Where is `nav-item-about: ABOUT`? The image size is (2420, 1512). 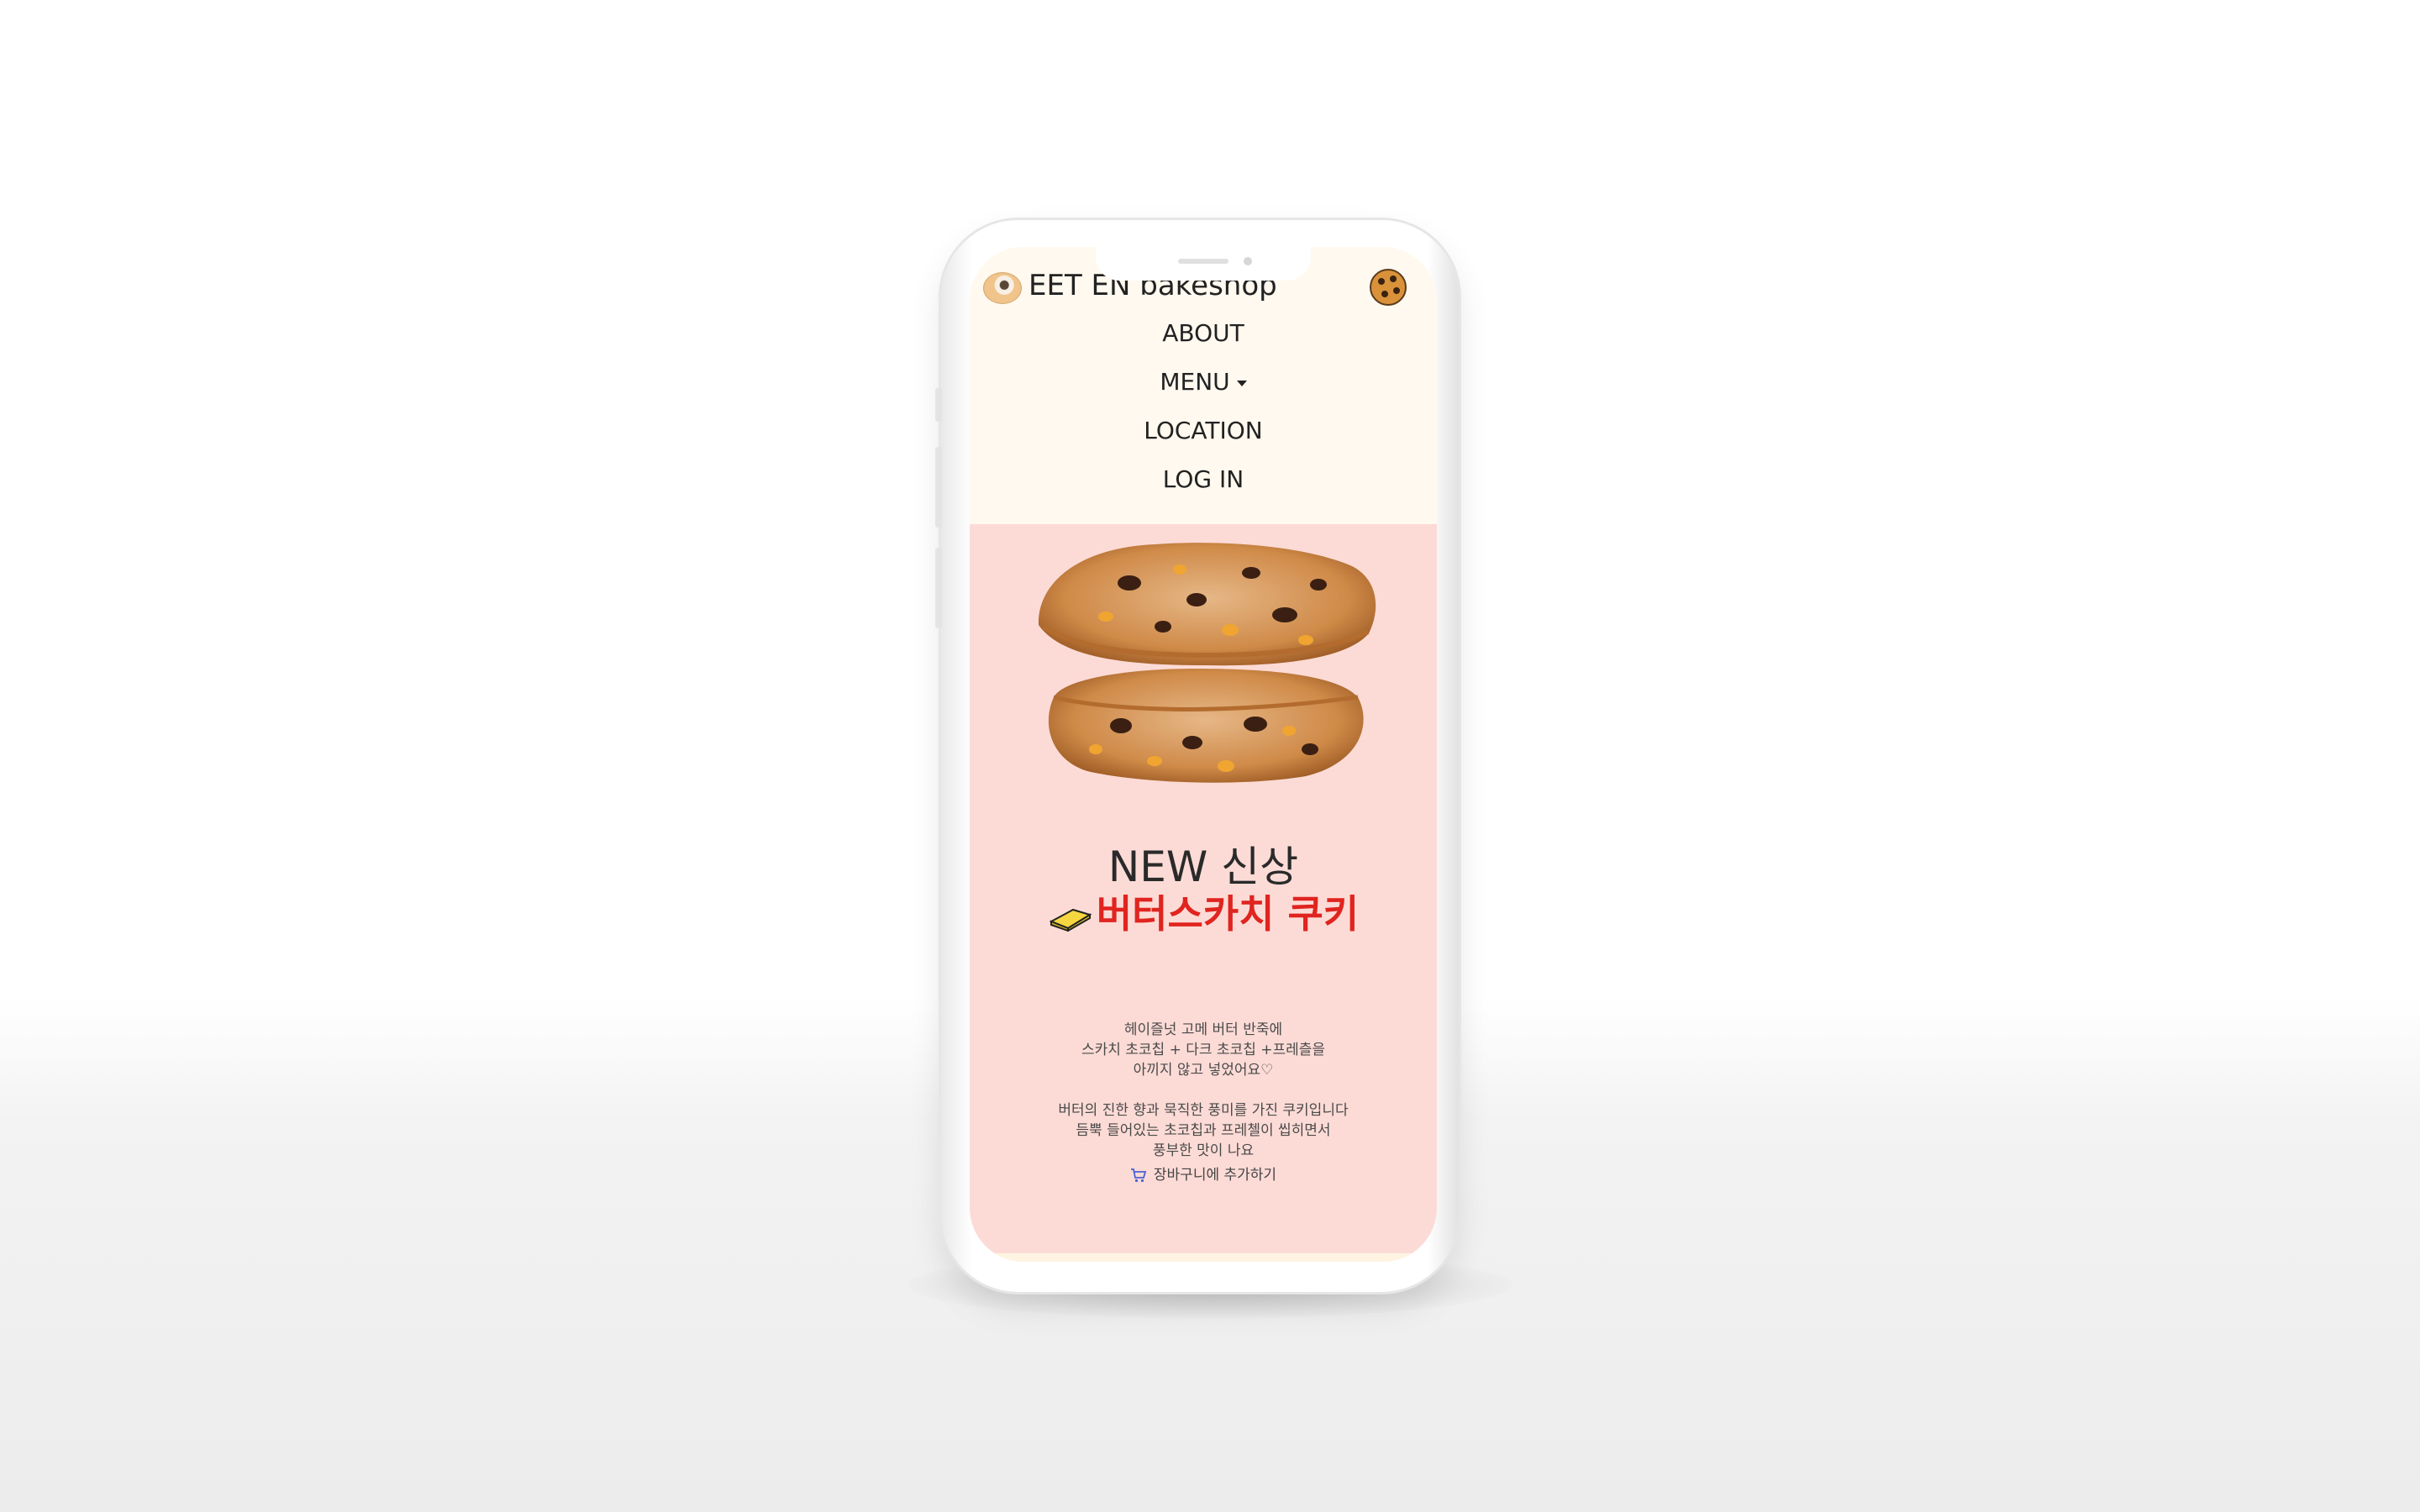
nav-item-about: ABOUT is located at coordinates (1203, 333).